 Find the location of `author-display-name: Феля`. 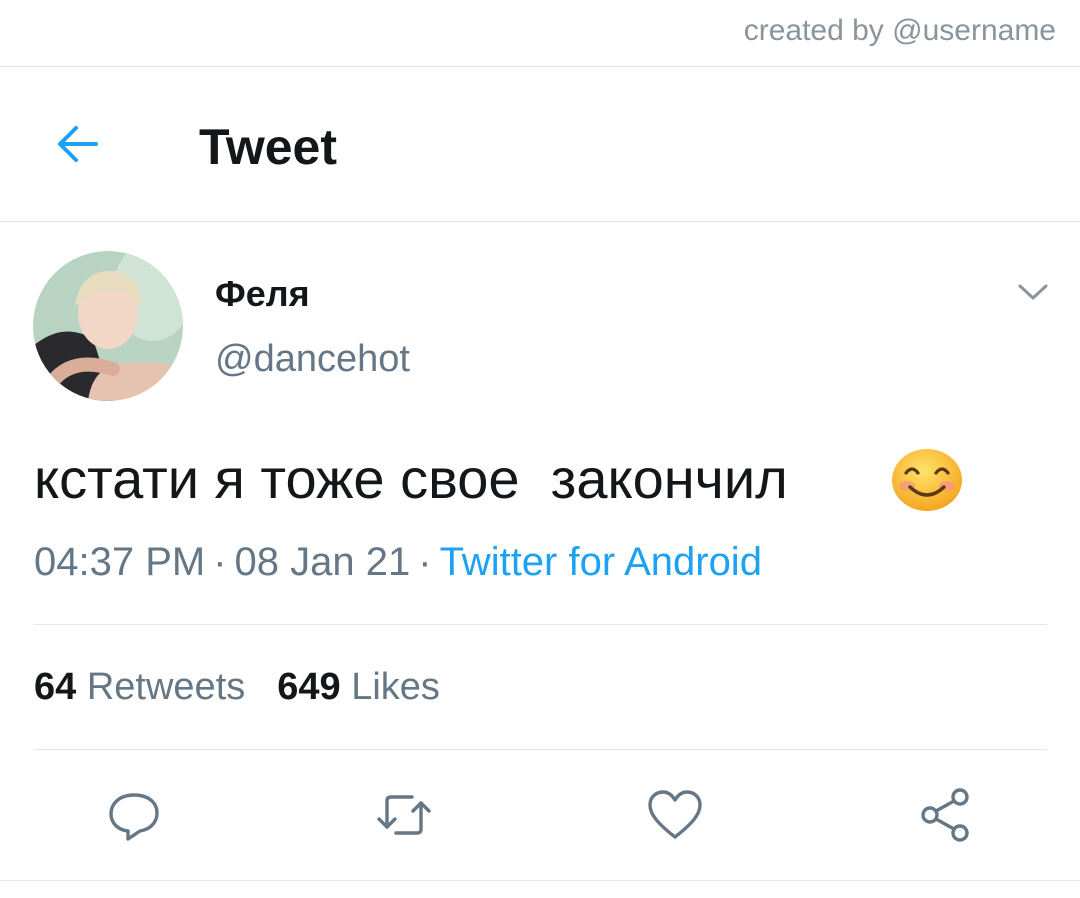

author-display-name: Феля is located at coordinates (262, 294).